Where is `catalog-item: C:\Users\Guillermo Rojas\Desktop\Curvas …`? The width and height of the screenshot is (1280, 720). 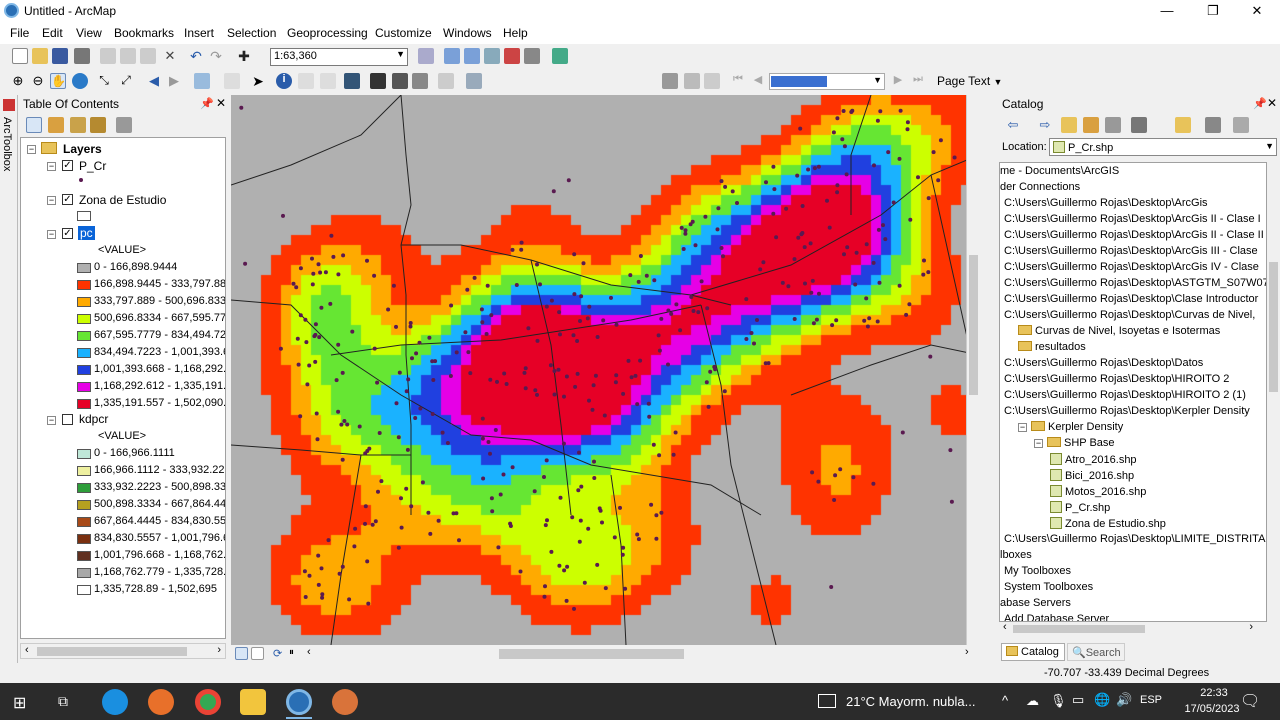
catalog-item: C:\Users\Guillermo Rojas\Desktop\Curvas … is located at coordinates (1129, 315).